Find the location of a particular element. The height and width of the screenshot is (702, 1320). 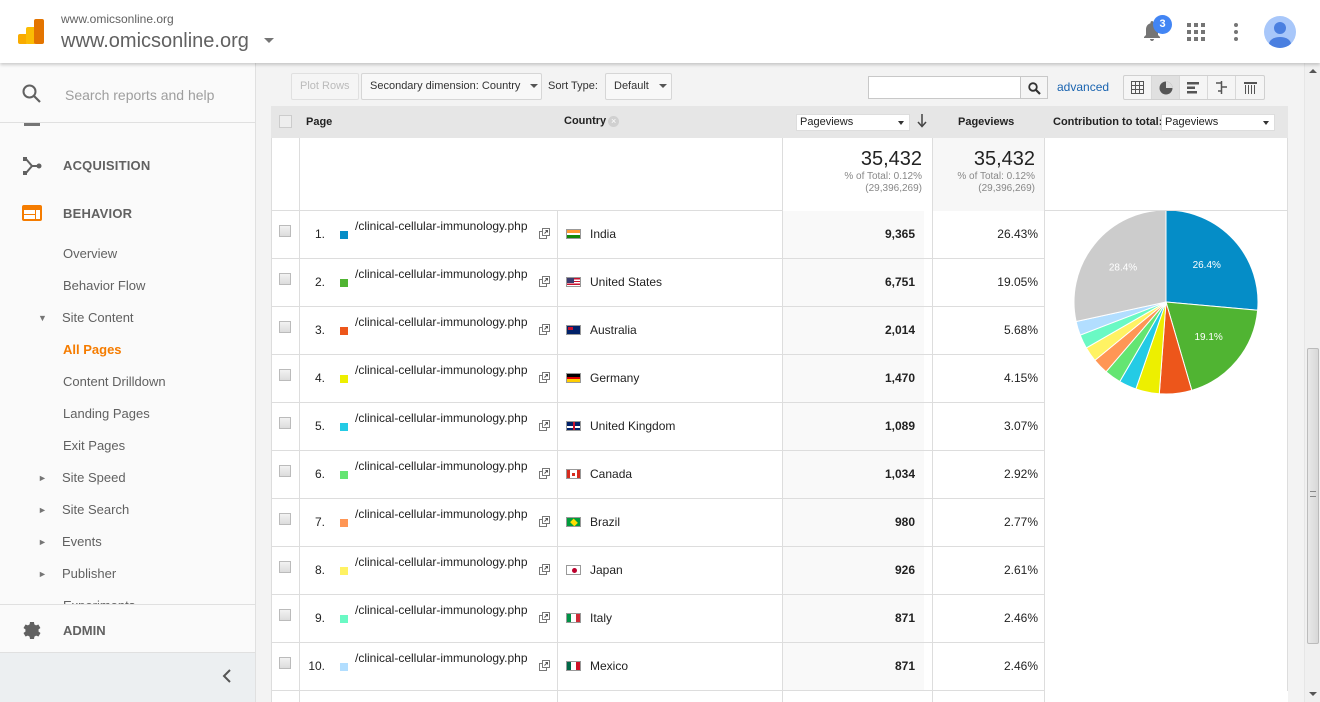

country-link: Brazil is located at coordinates (605, 522).